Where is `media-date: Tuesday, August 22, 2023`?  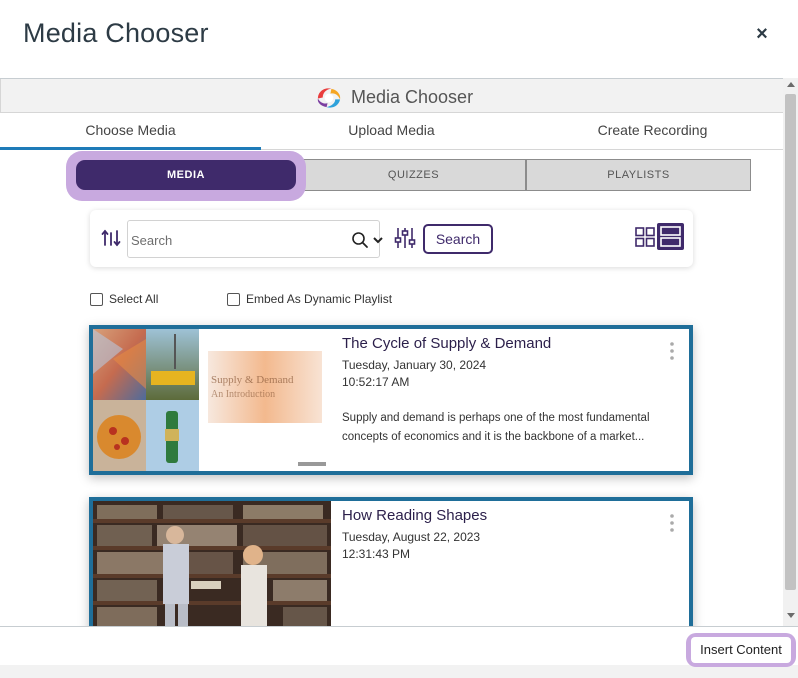 media-date: Tuesday, August 22, 2023 is located at coordinates (411, 537).